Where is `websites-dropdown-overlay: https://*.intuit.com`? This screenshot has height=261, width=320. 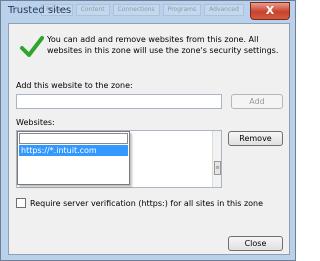 websites-dropdown-overlay: https://*.intuit.com is located at coordinates (73, 158).